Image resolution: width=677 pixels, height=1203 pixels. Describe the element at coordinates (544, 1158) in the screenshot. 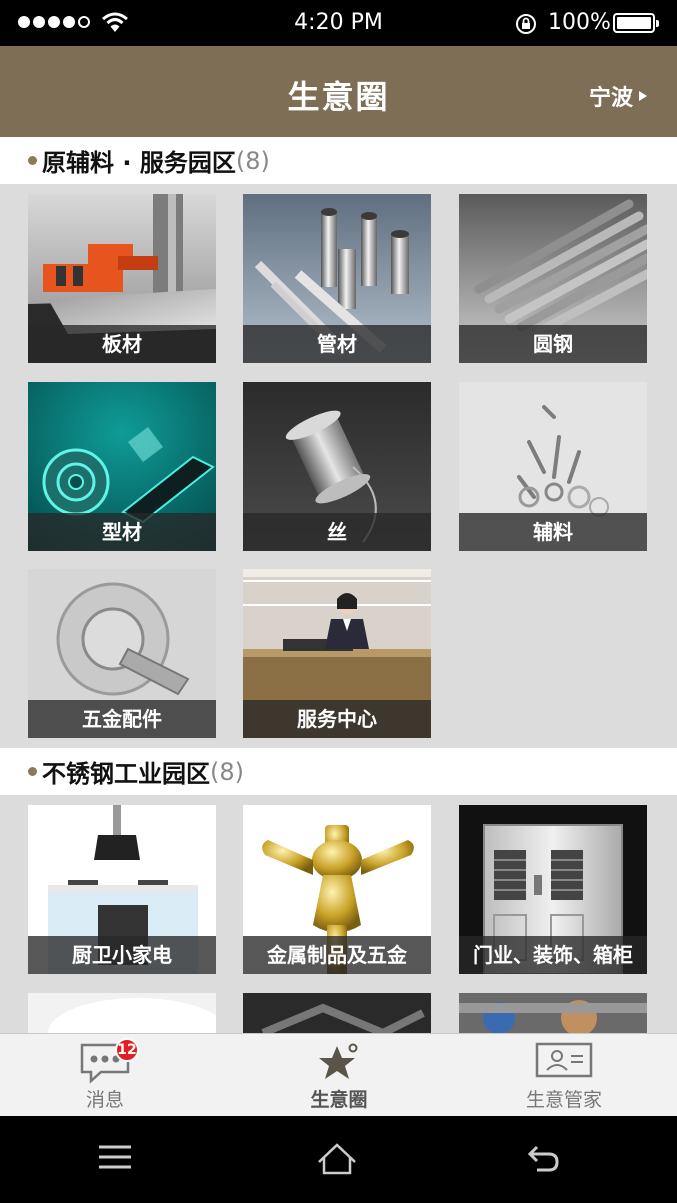

I see `back-icon` at that location.